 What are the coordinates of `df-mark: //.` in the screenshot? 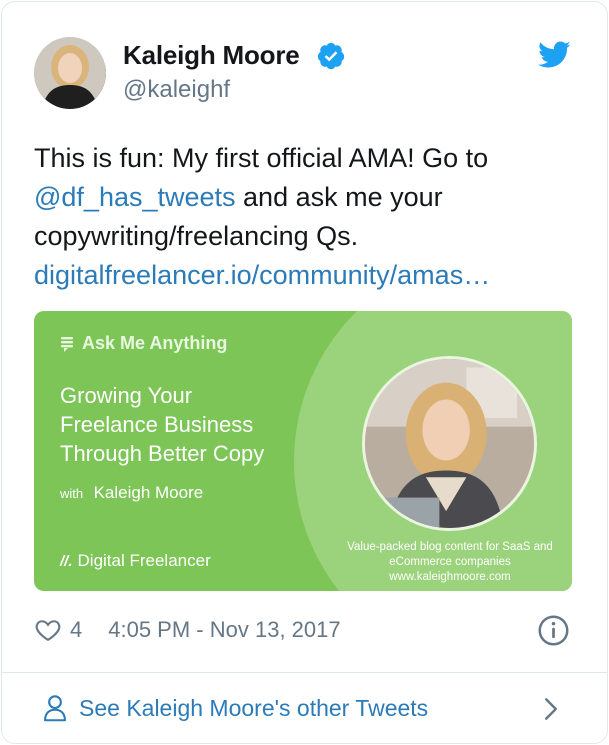 It's located at (66, 561).